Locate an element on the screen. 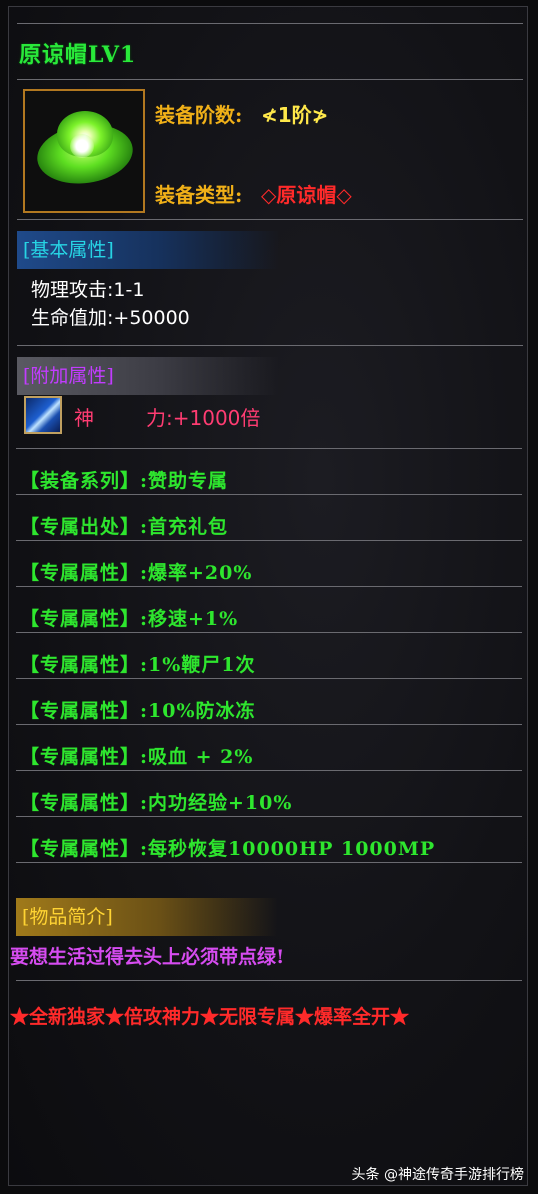 The width and height of the screenshot is (538, 1194). skill-name: 神 is located at coordinates (84, 418).